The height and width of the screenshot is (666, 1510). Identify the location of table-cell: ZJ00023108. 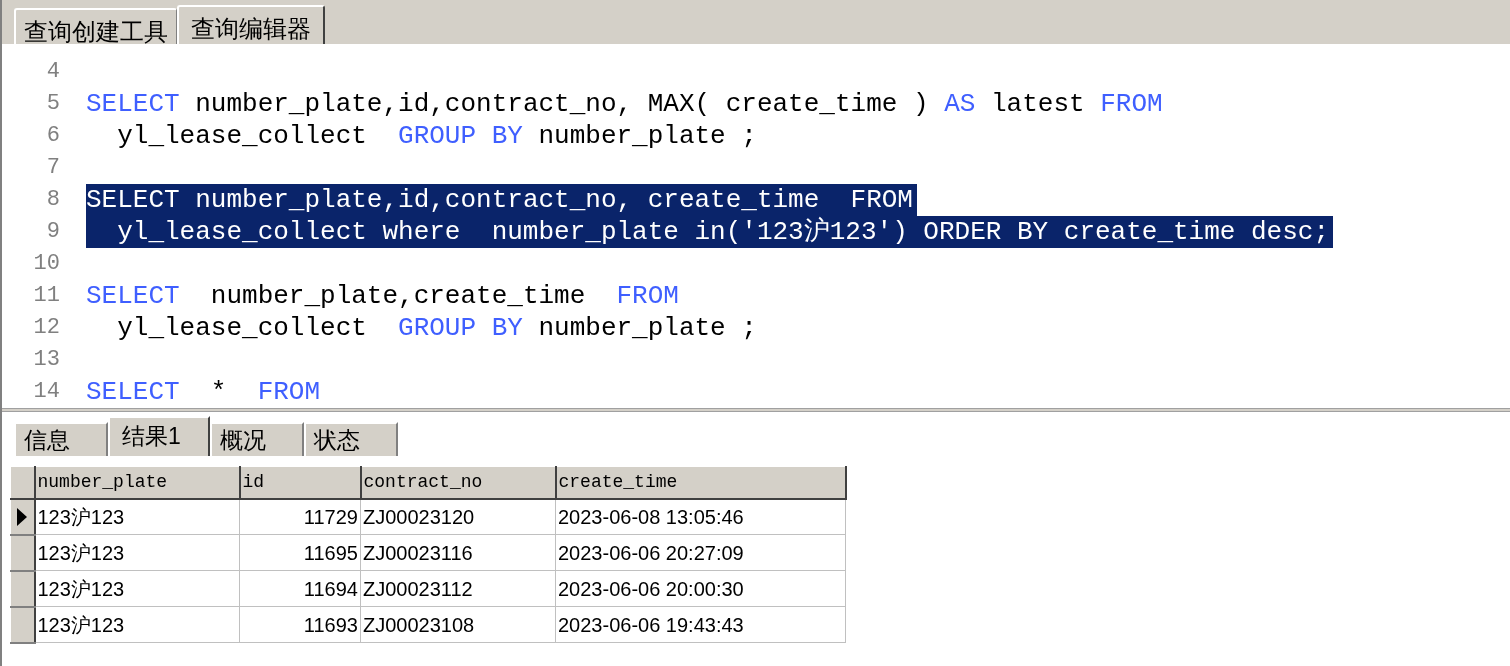
(458, 624).